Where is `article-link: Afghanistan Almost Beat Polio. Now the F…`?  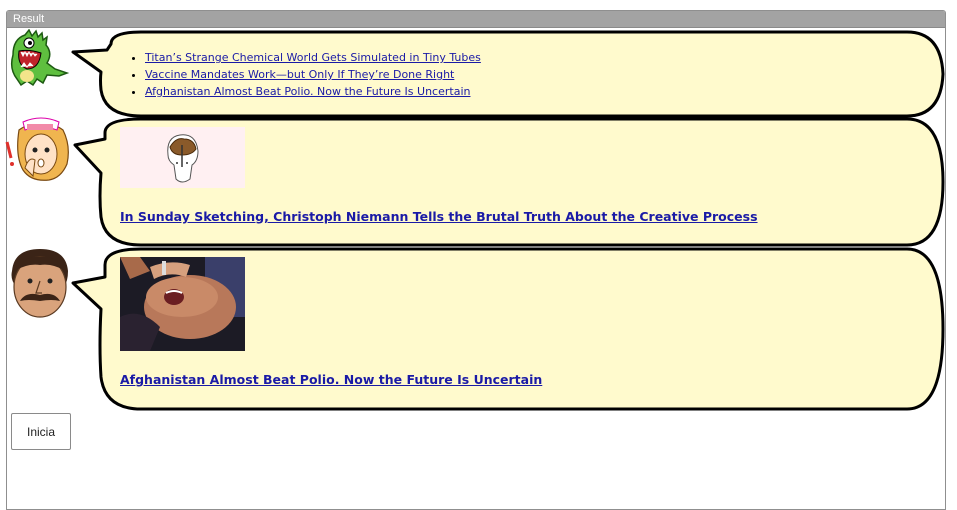 article-link: Afghanistan Almost Beat Polio. Now the F… is located at coordinates (307, 91).